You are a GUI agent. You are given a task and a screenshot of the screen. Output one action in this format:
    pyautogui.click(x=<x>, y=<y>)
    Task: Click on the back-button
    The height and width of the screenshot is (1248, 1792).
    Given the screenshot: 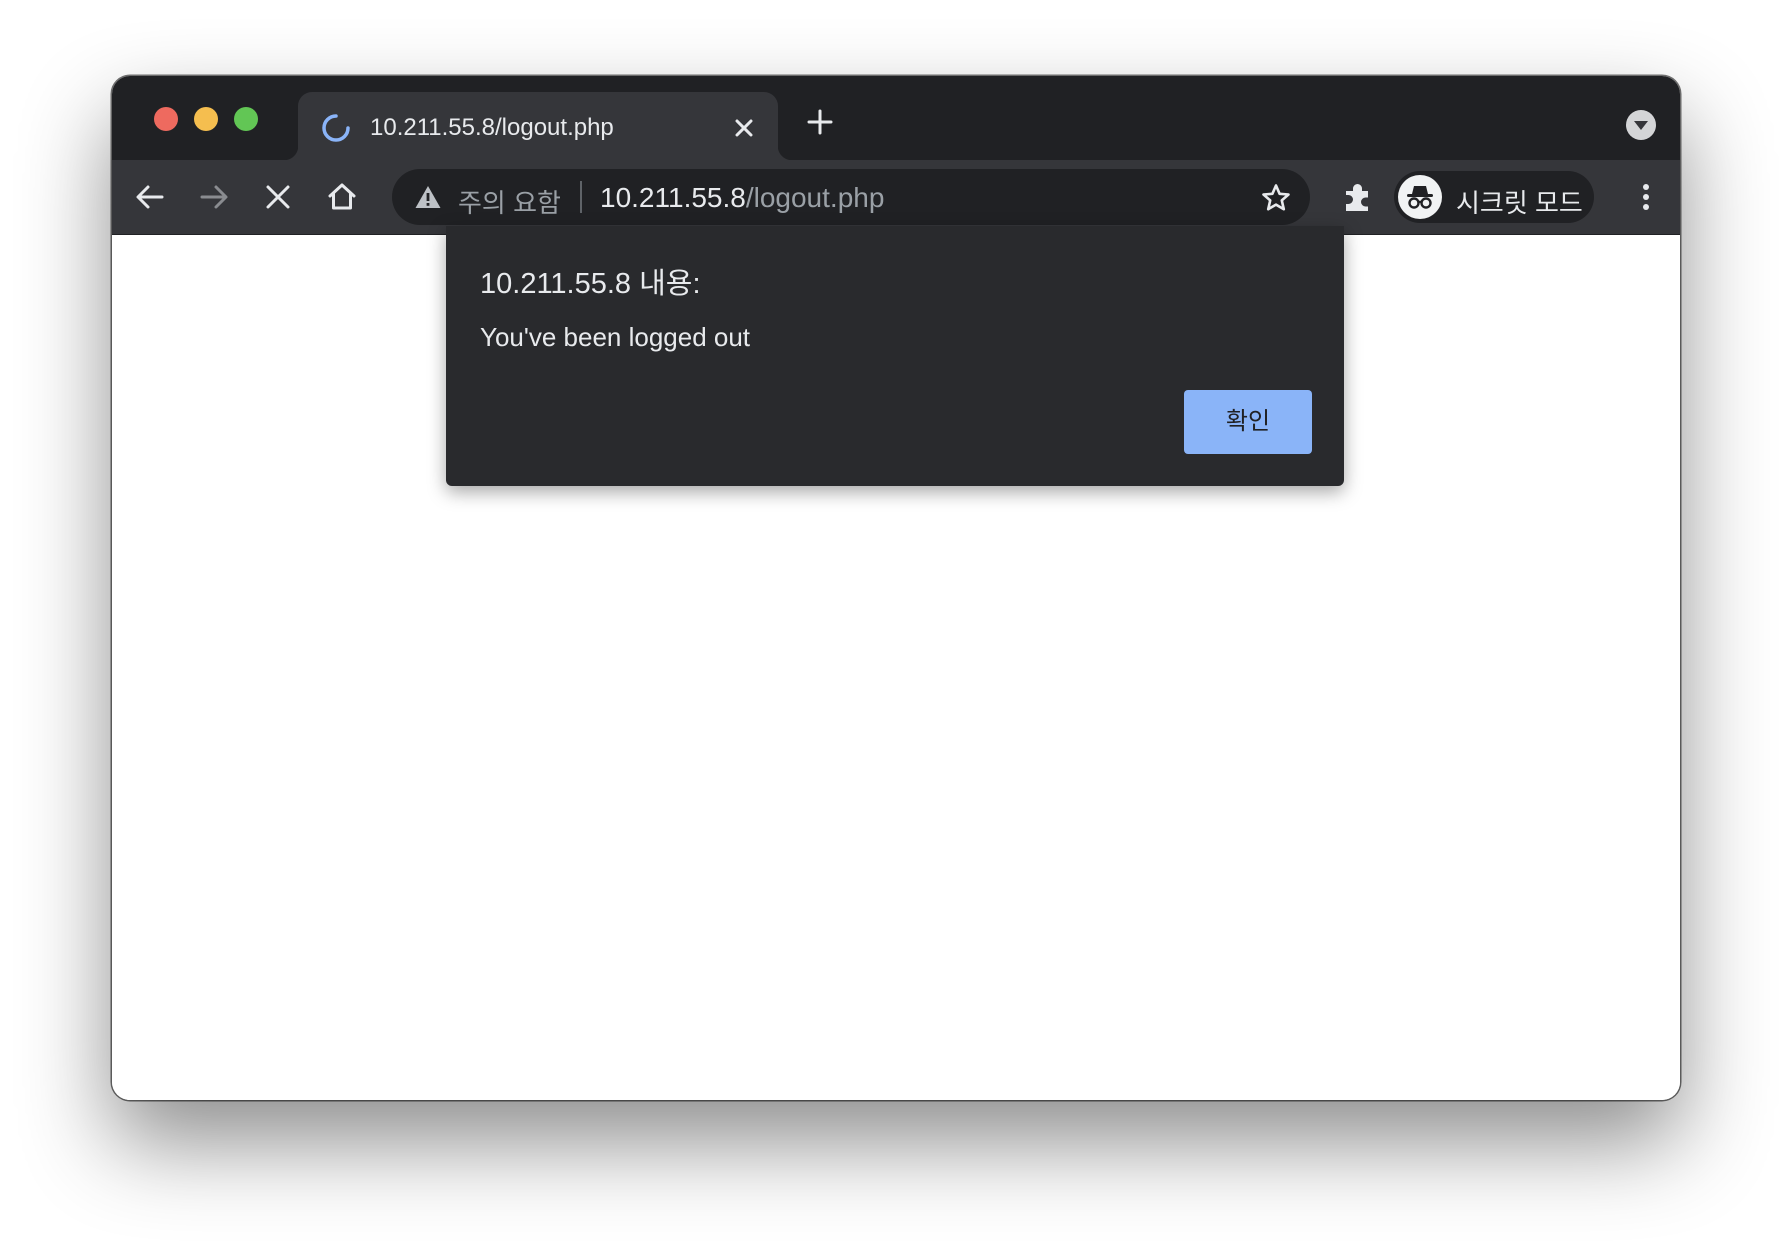 What is the action you would take?
    pyautogui.click(x=150, y=197)
    